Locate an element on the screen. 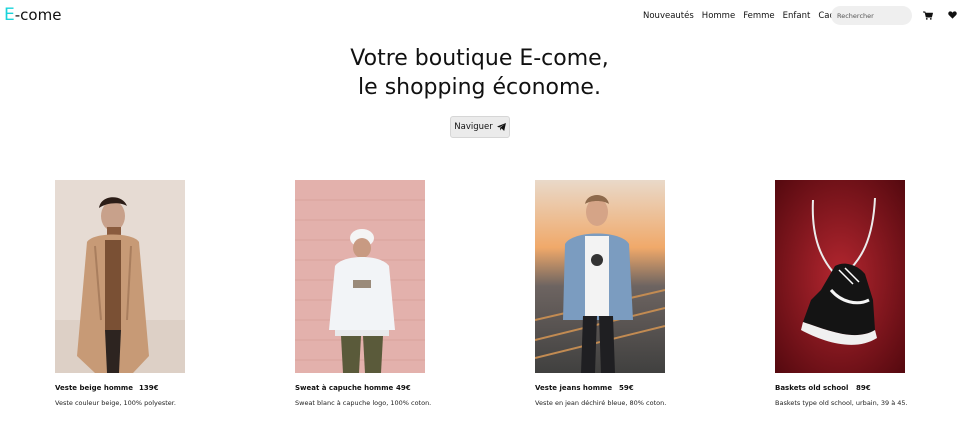 The height and width of the screenshot is (431, 959). product-description: Veste couleur beige, 100% polyester. is located at coordinates (115, 403).